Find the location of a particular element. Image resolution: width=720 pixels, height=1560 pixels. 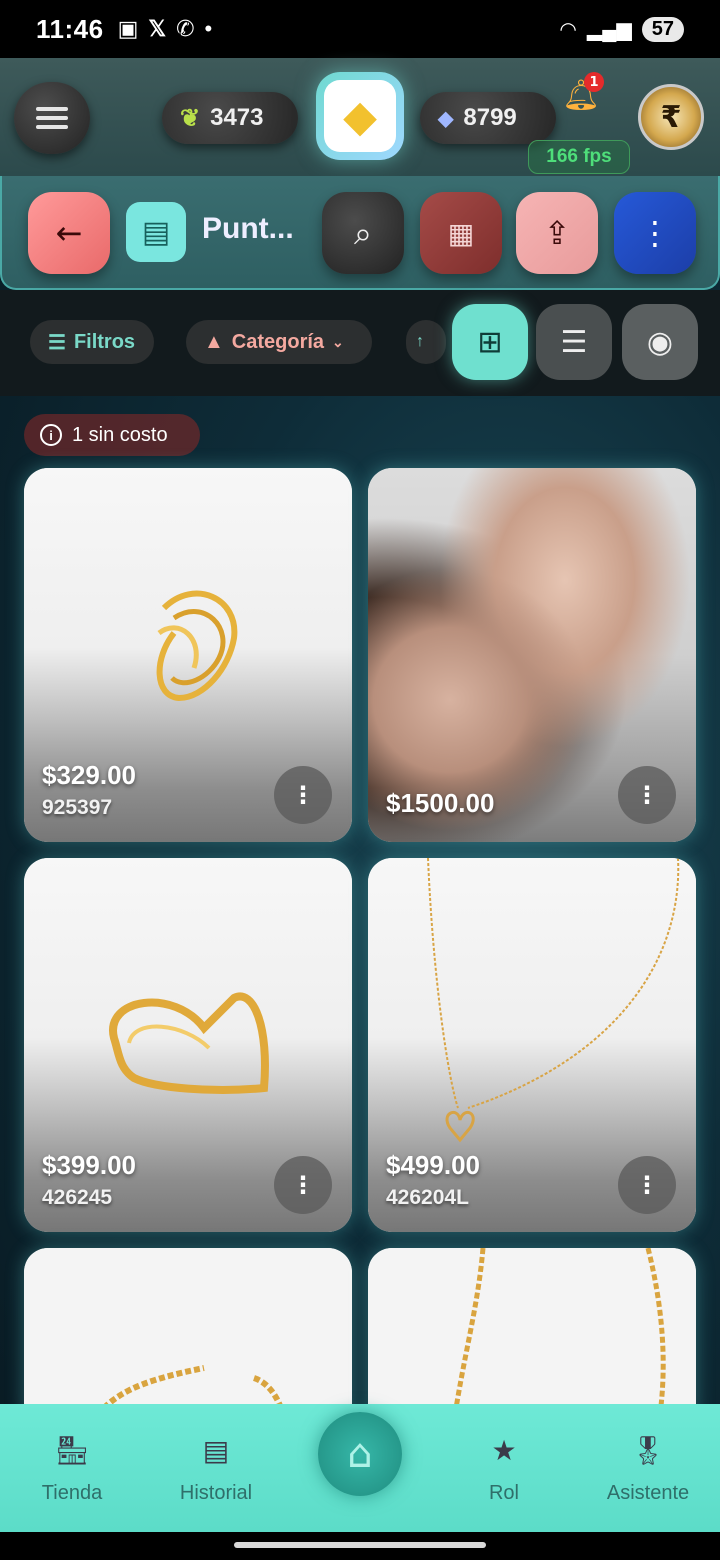

signal-icon: ▂▄▆ is located at coordinates (609, 29).